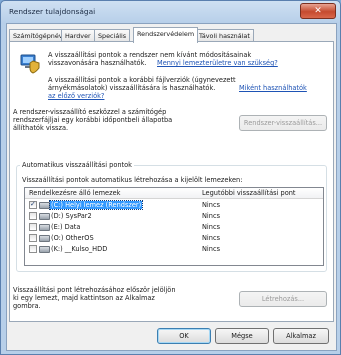 The height and width of the screenshot is (355, 341). What do you see at coordinates (249, 193) in the screenshot?
I see `column-last-restore-point: Legutóbbi visszaállítási pont` at bounding box center [249, 193].